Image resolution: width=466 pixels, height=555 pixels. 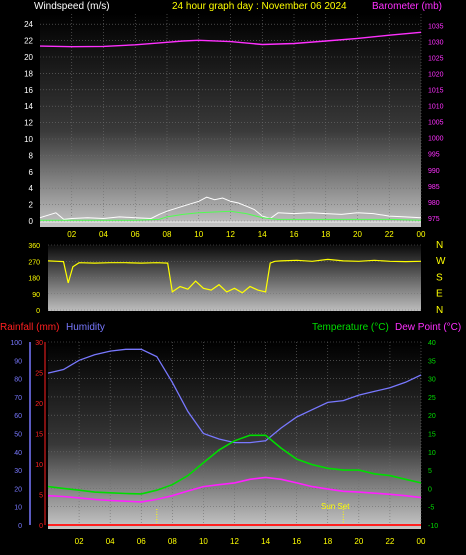 What do you see at coordinates (39, 374) in the screenshot?
I see `rainfall-tick-label: 25` at bounding box center [39, 374].